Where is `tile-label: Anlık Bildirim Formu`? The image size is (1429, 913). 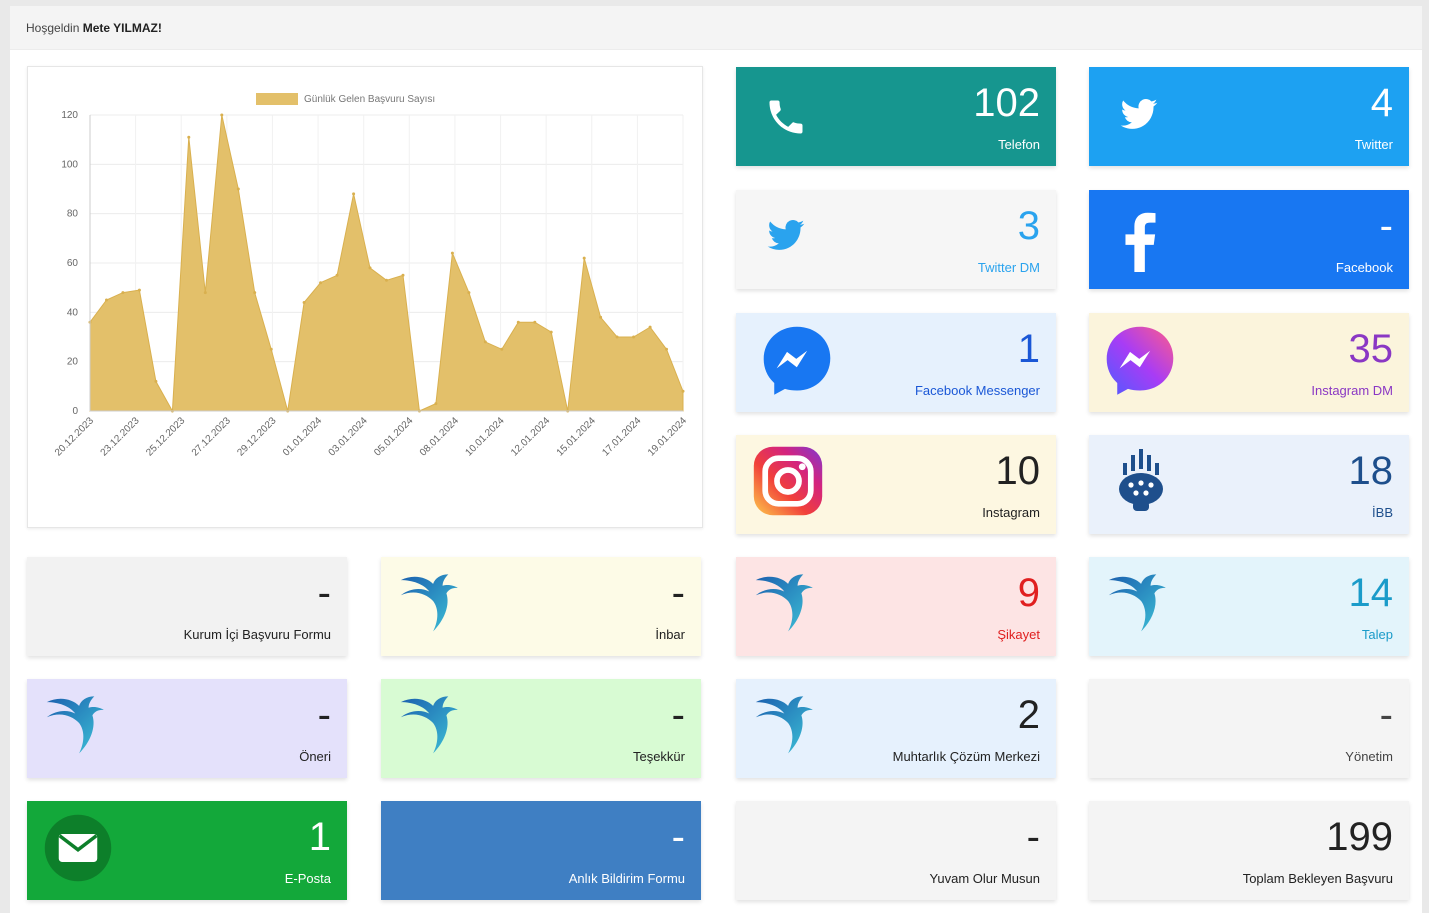 tile-label: Anlık Bildirim Formu is located at coordinates (626, 878).